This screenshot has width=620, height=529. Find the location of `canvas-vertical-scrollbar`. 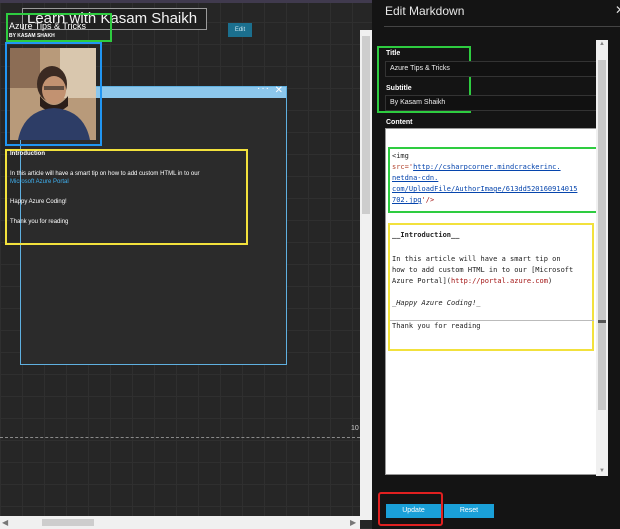

canvas-vertical-scrollbar is located at coordinates (366, 275).